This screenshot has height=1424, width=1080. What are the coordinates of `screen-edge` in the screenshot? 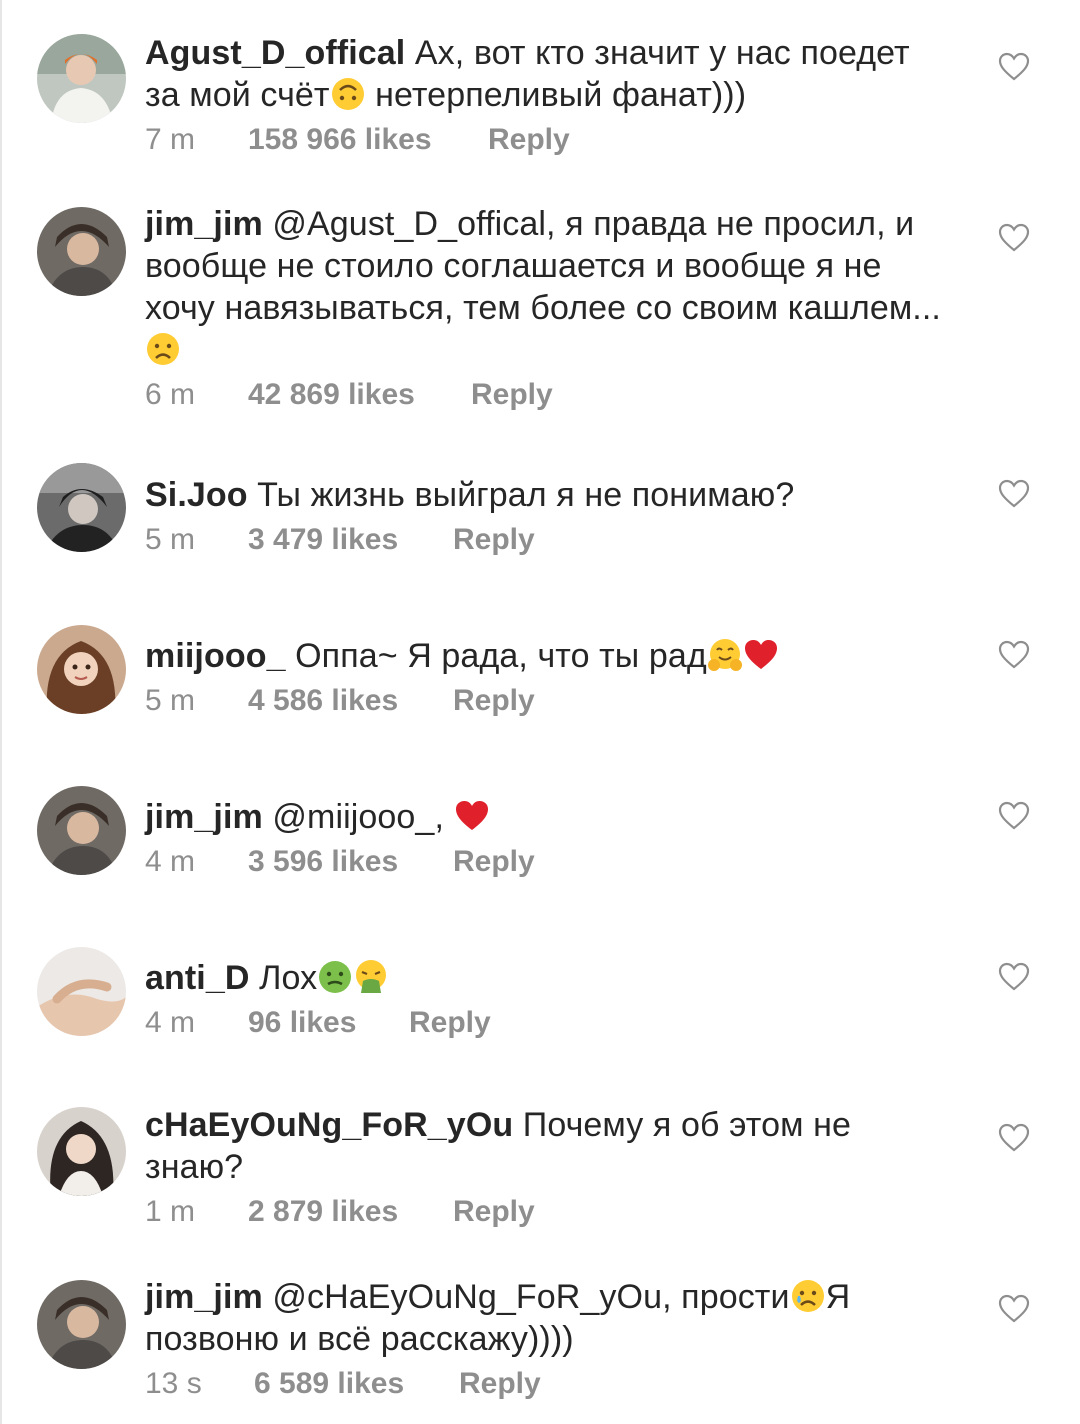 It's located at (1, 712).